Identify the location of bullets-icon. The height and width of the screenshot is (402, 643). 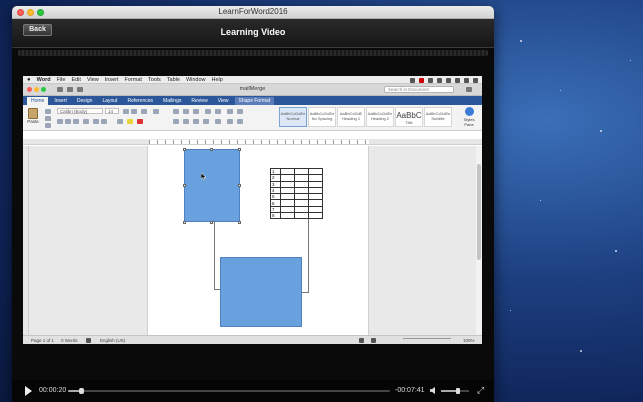
(176, 111).